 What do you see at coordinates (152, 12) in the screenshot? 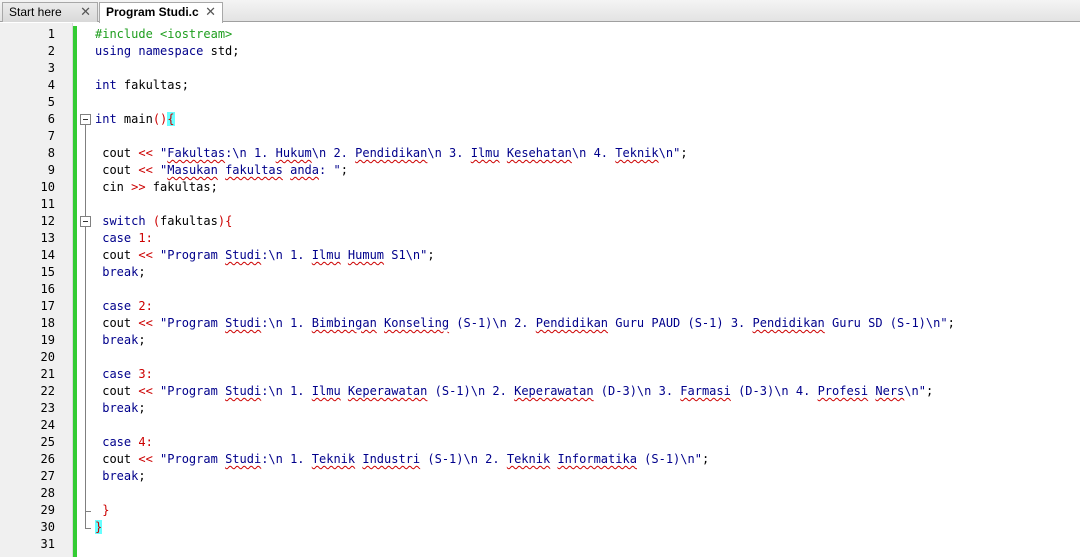
I see `tab-label: Program Studi.c` at bounding box center [152, 12].